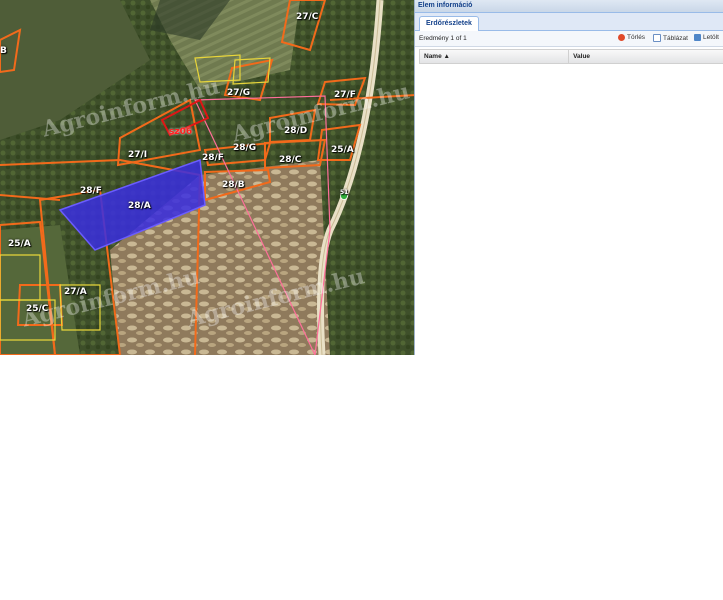 This screenshot has height=600, width=723. What do you see at coordinates (443, 38) in the screenshot?
I see `result-count: Eredmény 1 of 1` at bounding box center [443, 38].